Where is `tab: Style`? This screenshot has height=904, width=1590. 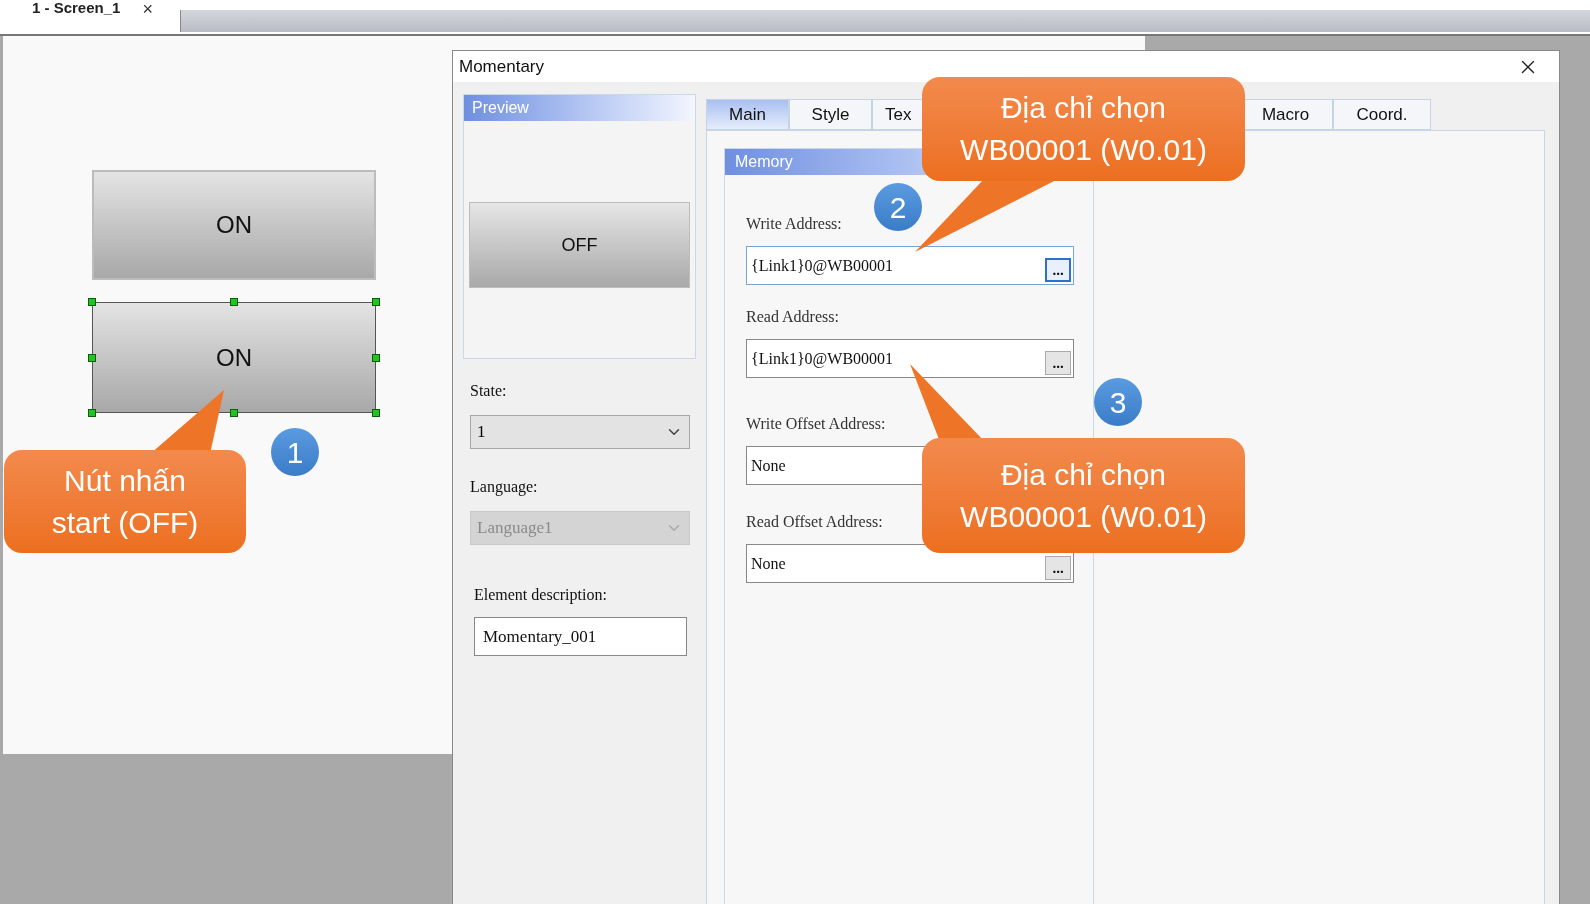
tab: Style is located at coordinates (830, 114).